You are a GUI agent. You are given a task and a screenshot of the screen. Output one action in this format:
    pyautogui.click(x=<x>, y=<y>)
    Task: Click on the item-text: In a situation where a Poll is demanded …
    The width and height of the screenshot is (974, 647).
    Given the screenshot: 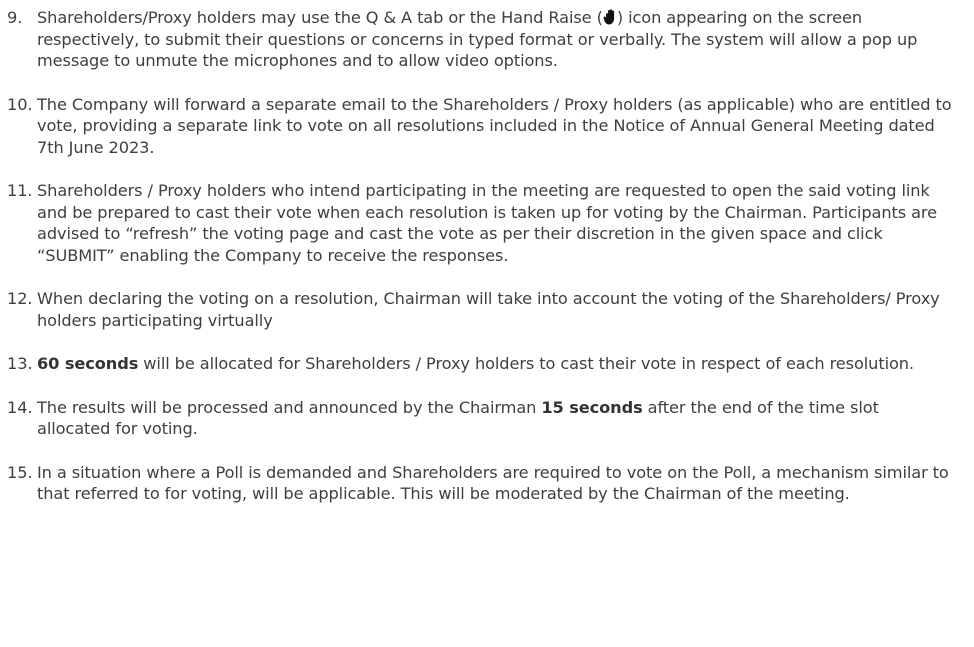 What is the action you would take?
    pyautogui.click(x=493, y=483)
    